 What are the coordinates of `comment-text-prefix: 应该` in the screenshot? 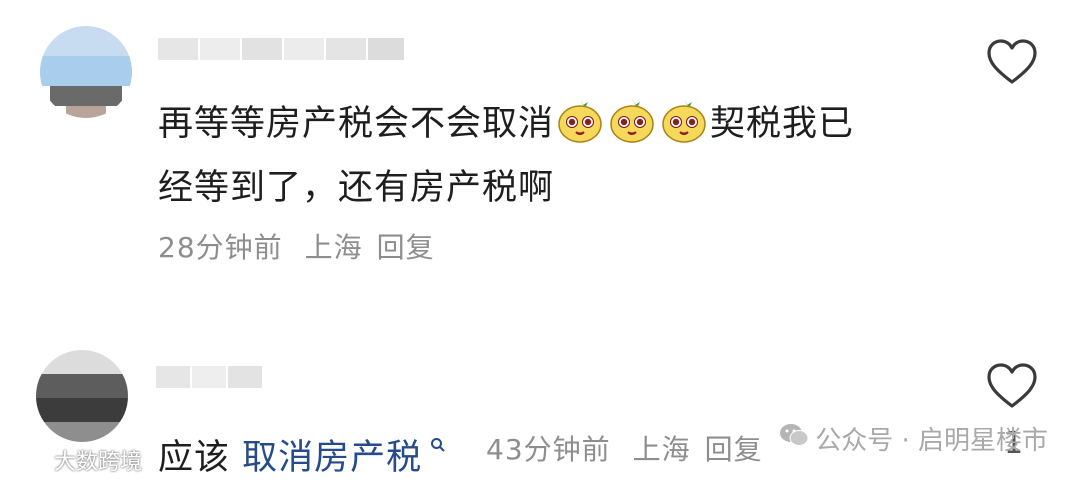 It's located at (194, 458).